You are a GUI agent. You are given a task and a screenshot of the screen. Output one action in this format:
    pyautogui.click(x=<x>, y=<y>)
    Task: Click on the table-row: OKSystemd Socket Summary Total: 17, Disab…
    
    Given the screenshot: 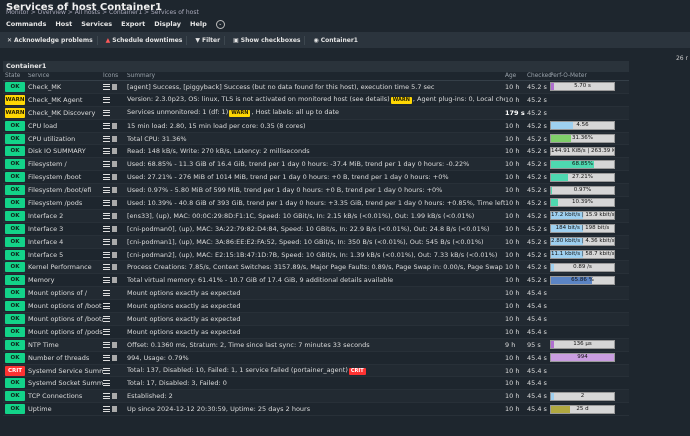 What is the action you would take?
    pyautogui.click(x=316, y=384)
    